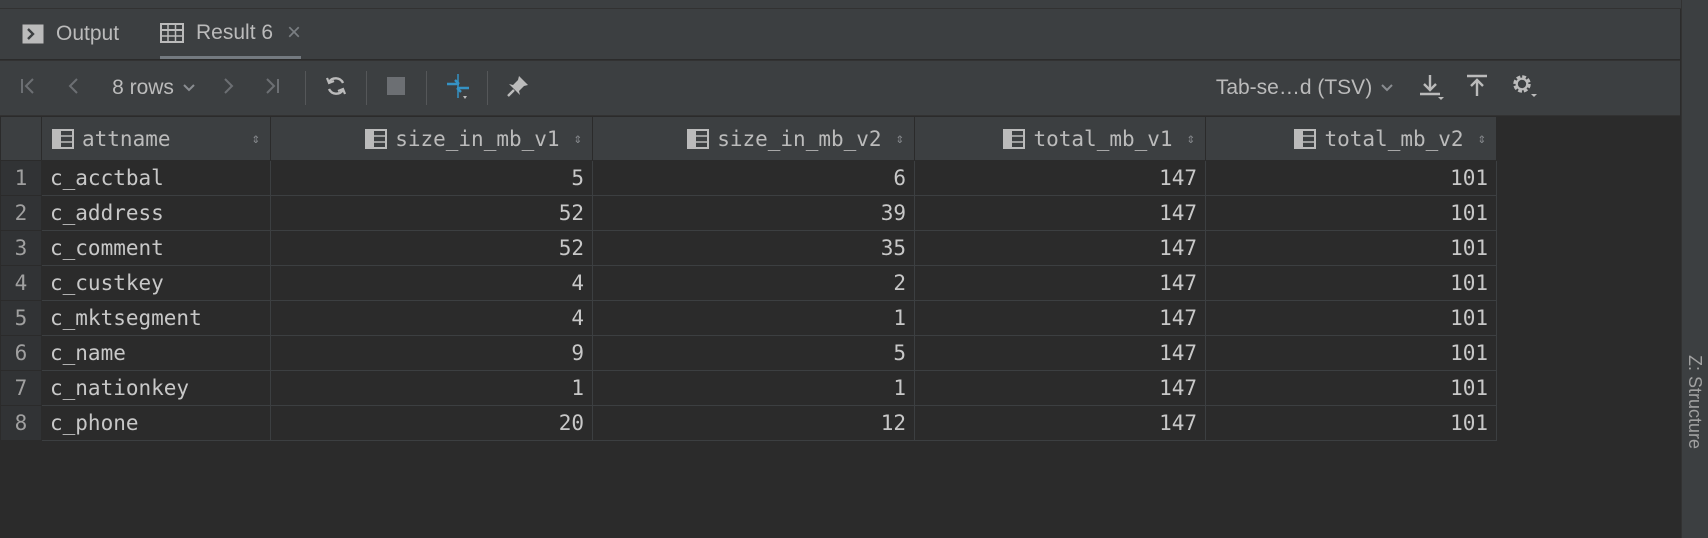 This screenshot has height=538, width=1708. I want to click on rows-count-label: 8 rows, so click(143, 87).